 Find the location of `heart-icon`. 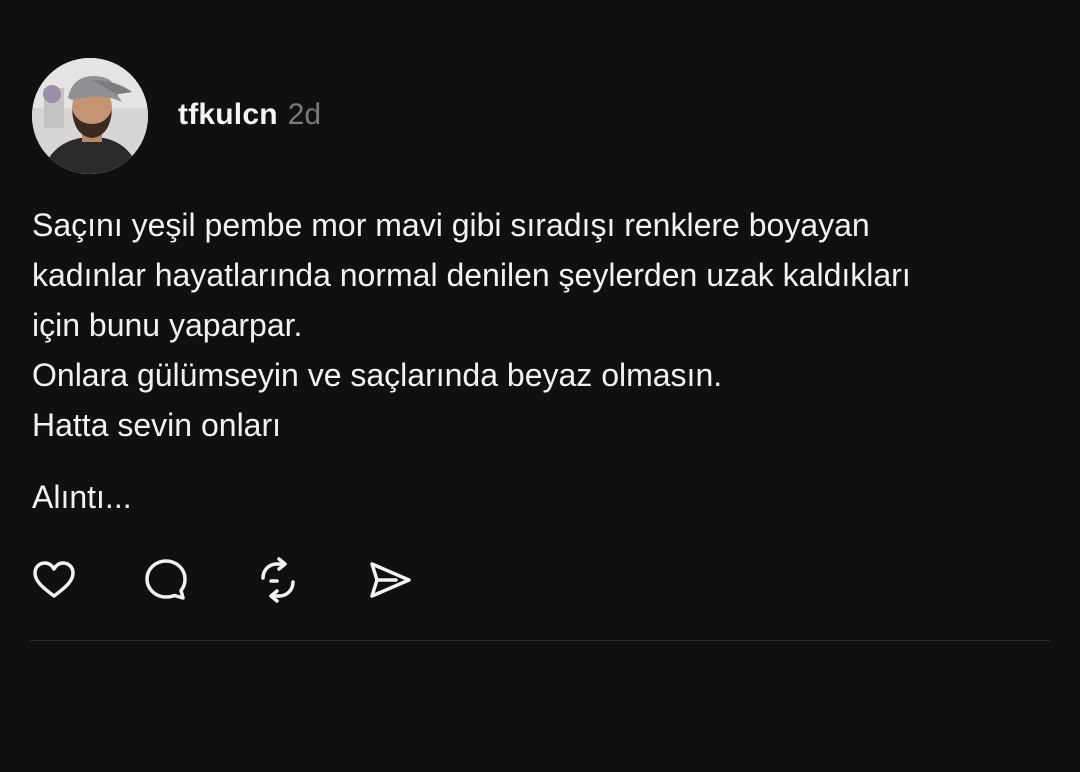

heart-icon is located at coordinates (54, 579).